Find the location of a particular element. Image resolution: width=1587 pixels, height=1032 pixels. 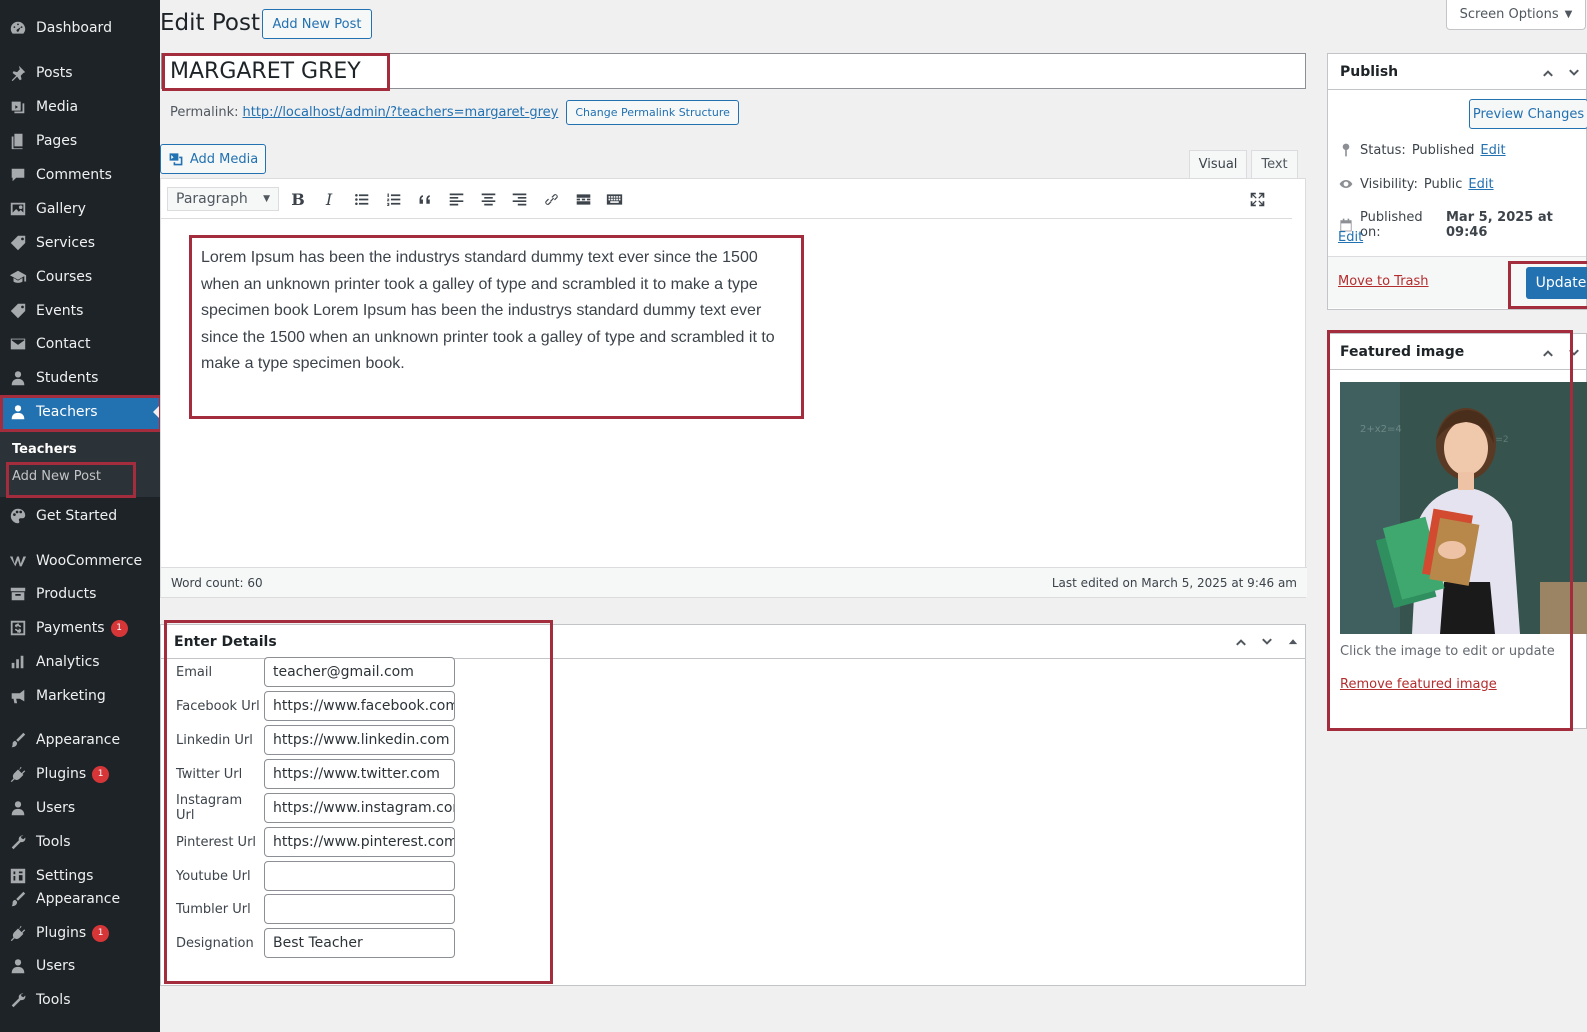

sidebar-item-comments: Comments is located at coordinates (80, 175).